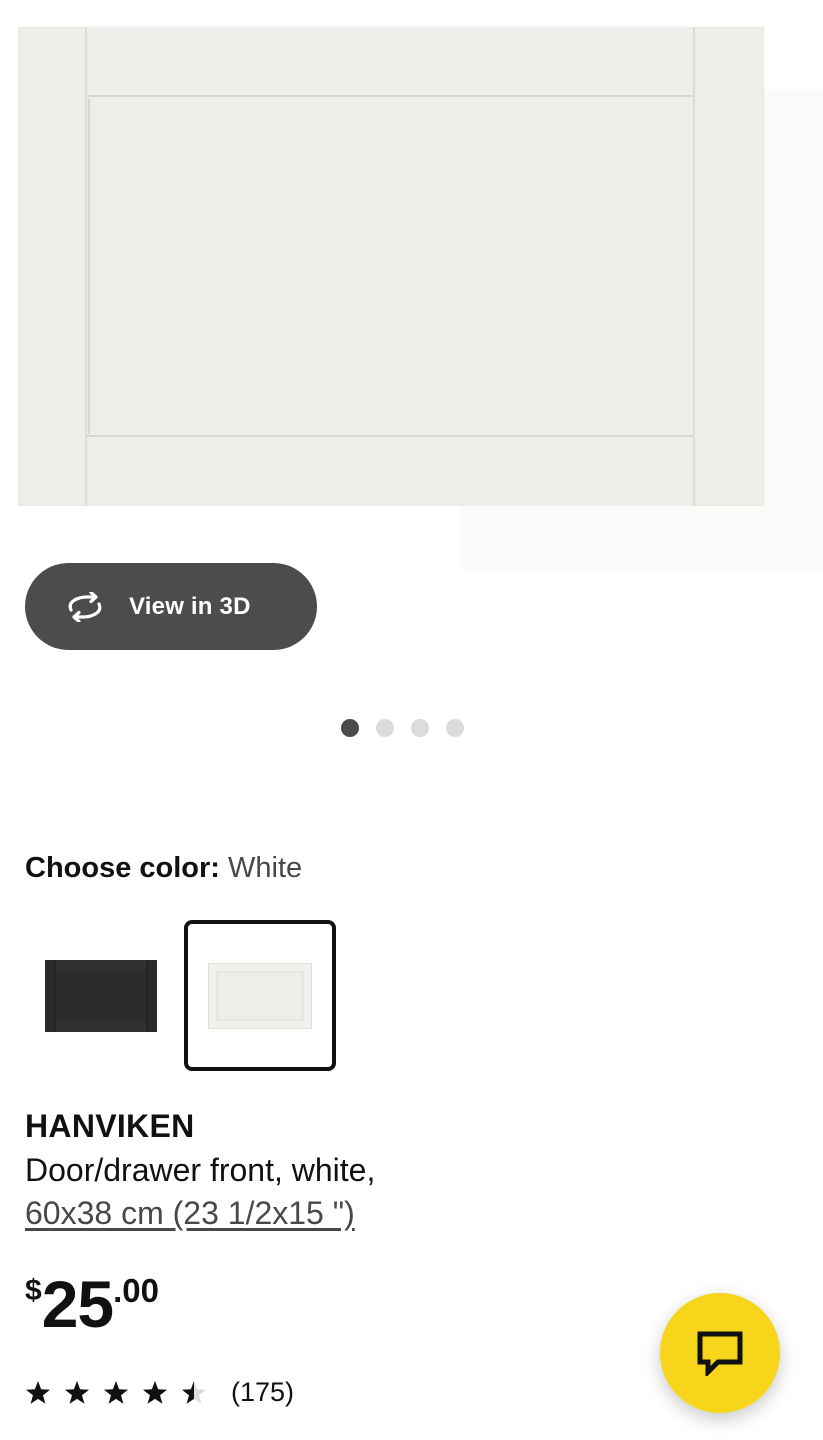 This screenshot has height=1440, width=823. I want to click on product-size-link: 60x38 cm (23 1/2x15 "), so click(190, 1213).